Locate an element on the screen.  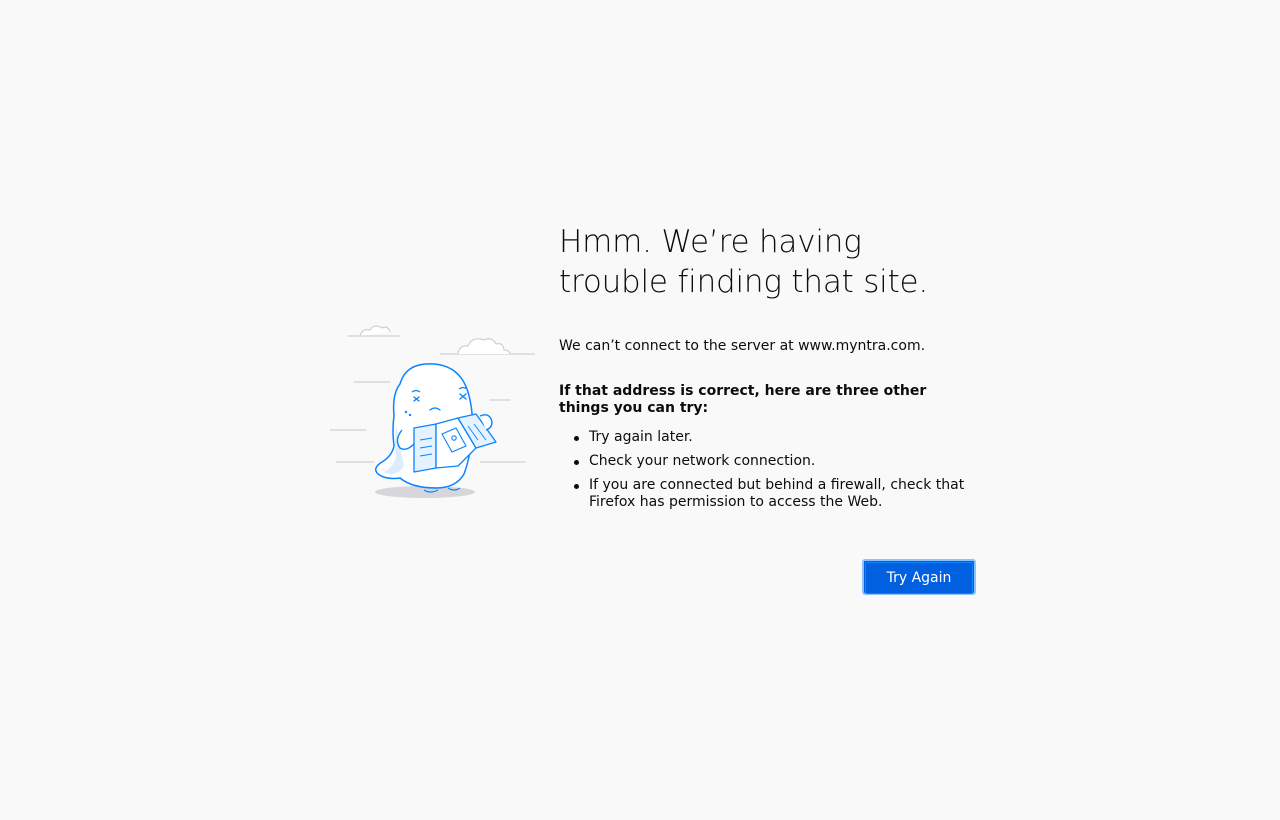
try-again-button: Try Again is located at coordinates (919, 577).